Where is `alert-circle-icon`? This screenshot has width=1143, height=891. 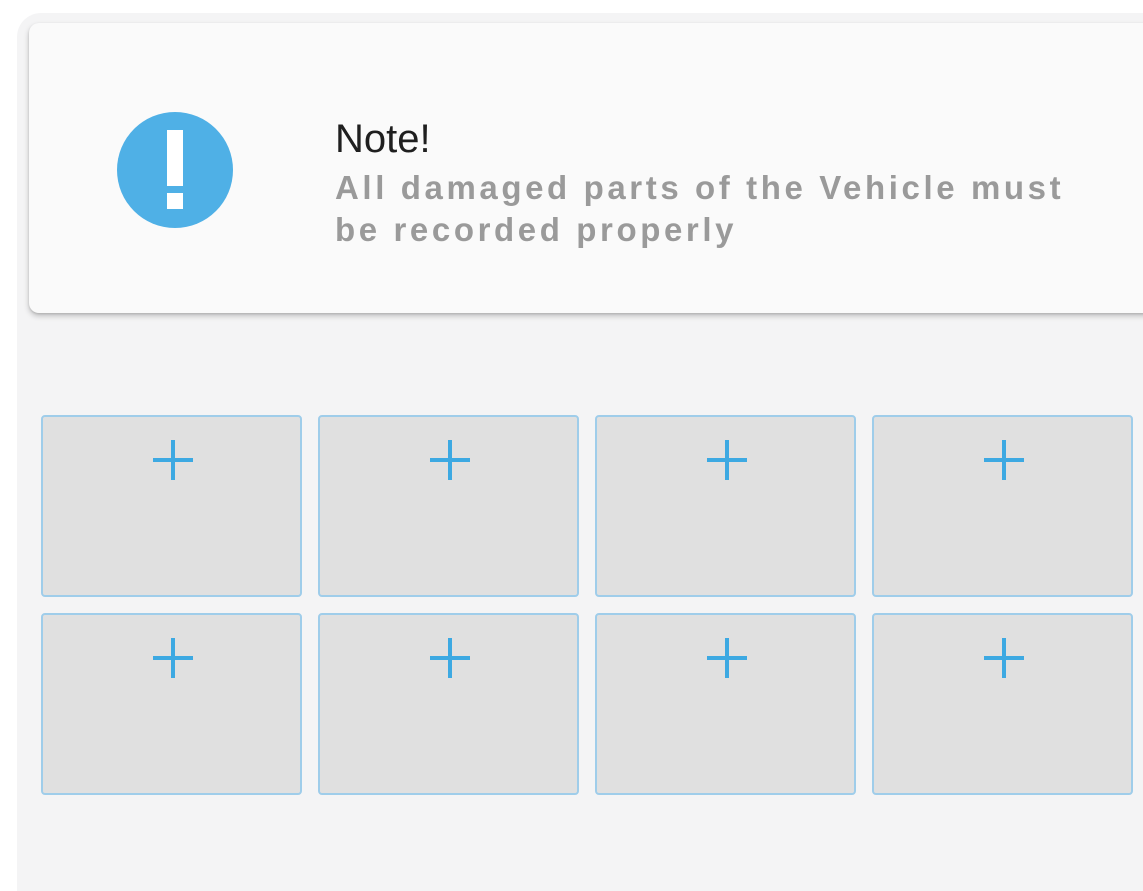
alert-circle-icon is located at coordinates (175, 170).